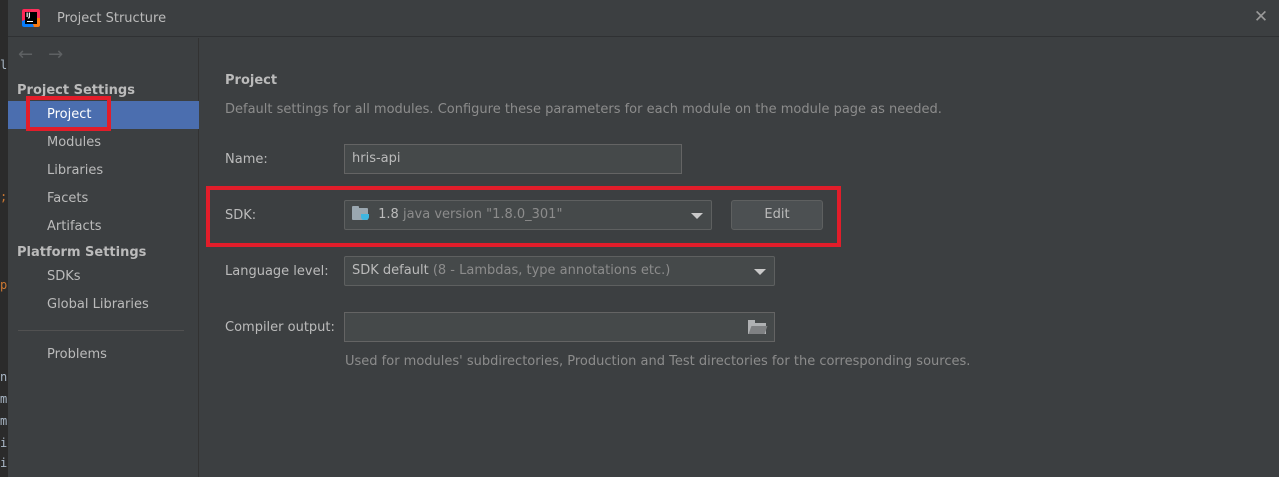 This screenshot has width=1279, height=477. I want to click on jdk-folder-icon, so click(361, 213).